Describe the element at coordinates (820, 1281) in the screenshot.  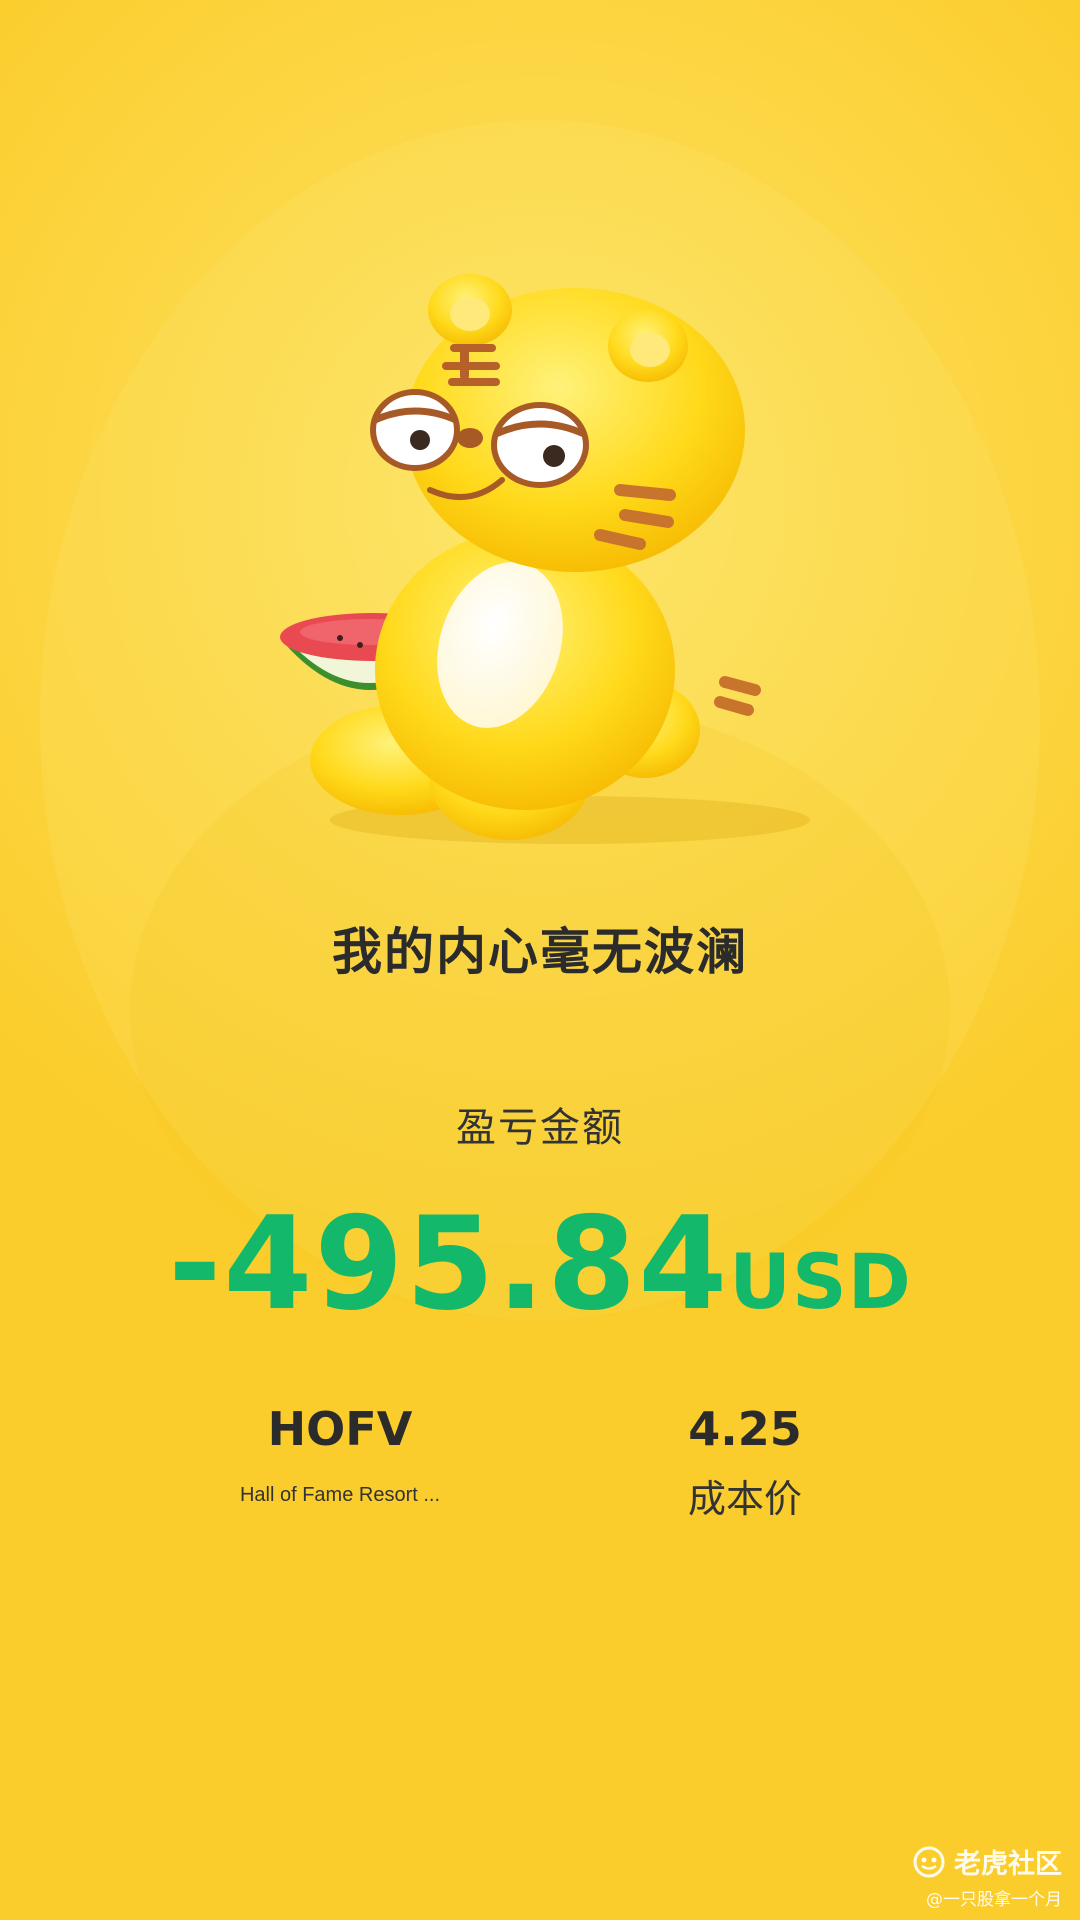
I see `pnl-currency: USD` at that location.